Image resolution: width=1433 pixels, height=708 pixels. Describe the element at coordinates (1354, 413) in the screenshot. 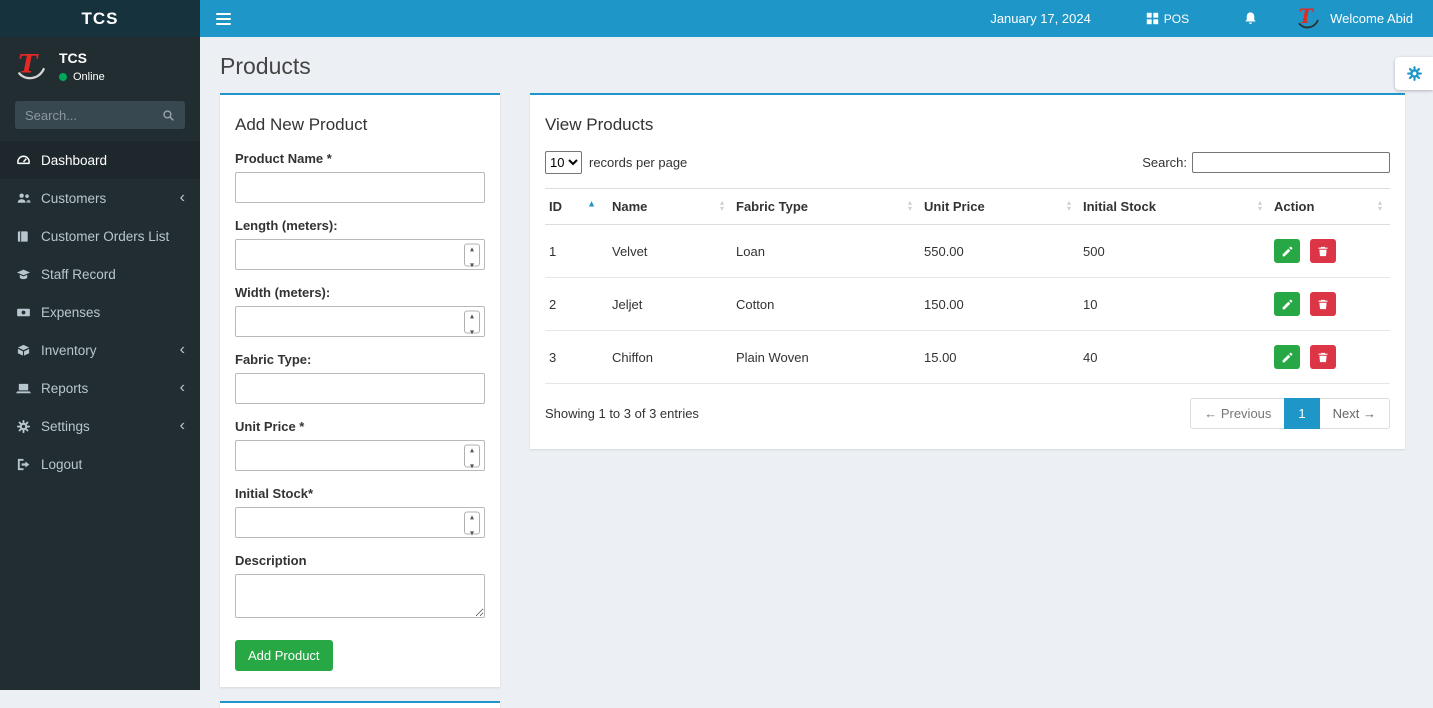

I see `pagination-next-button: Next →` at that location.